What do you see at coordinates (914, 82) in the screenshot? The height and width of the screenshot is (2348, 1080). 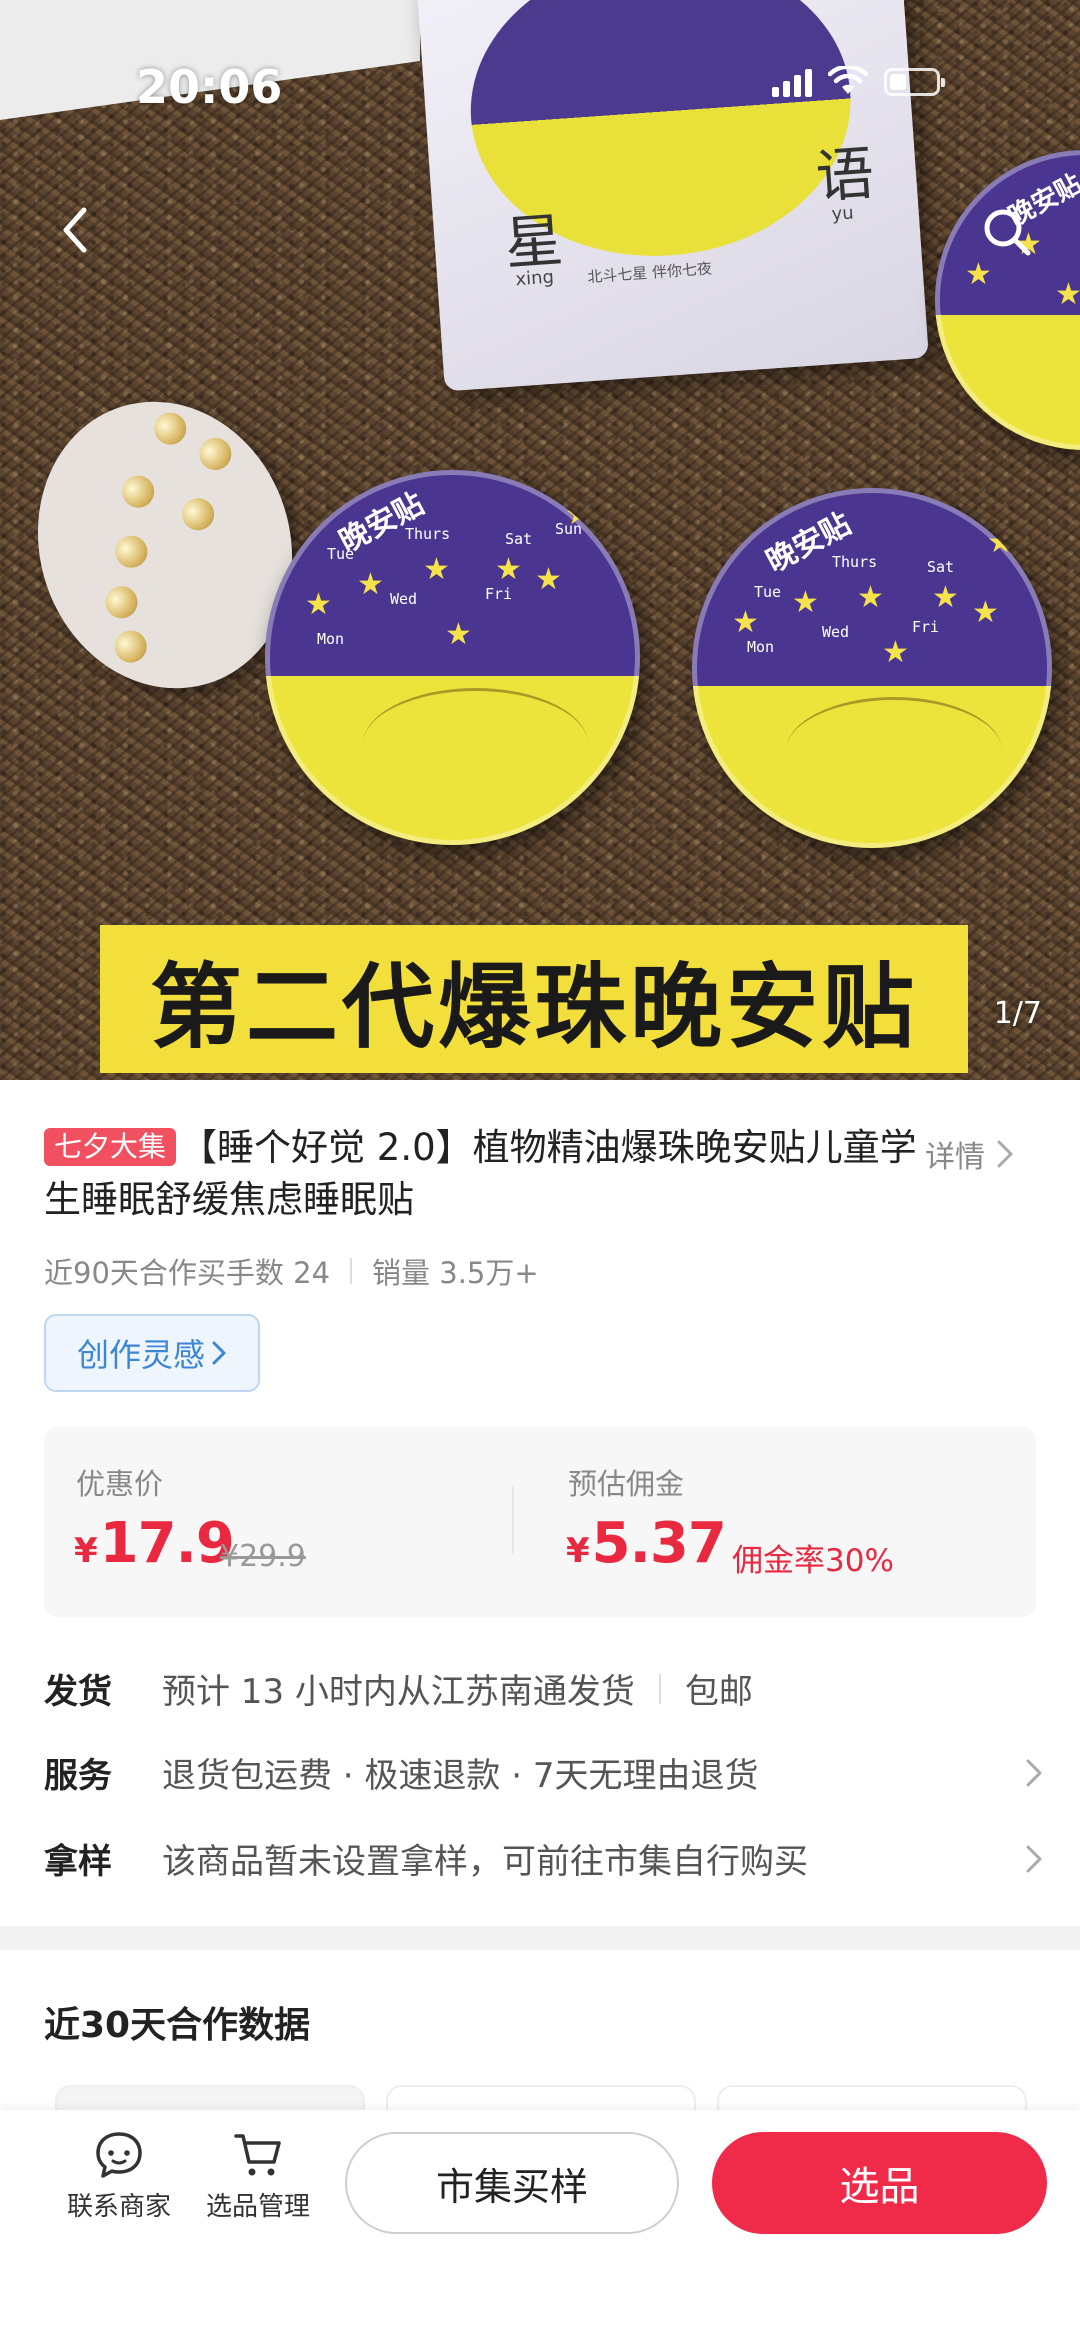 I see `battery-icon` at bounding box center [914, 82].